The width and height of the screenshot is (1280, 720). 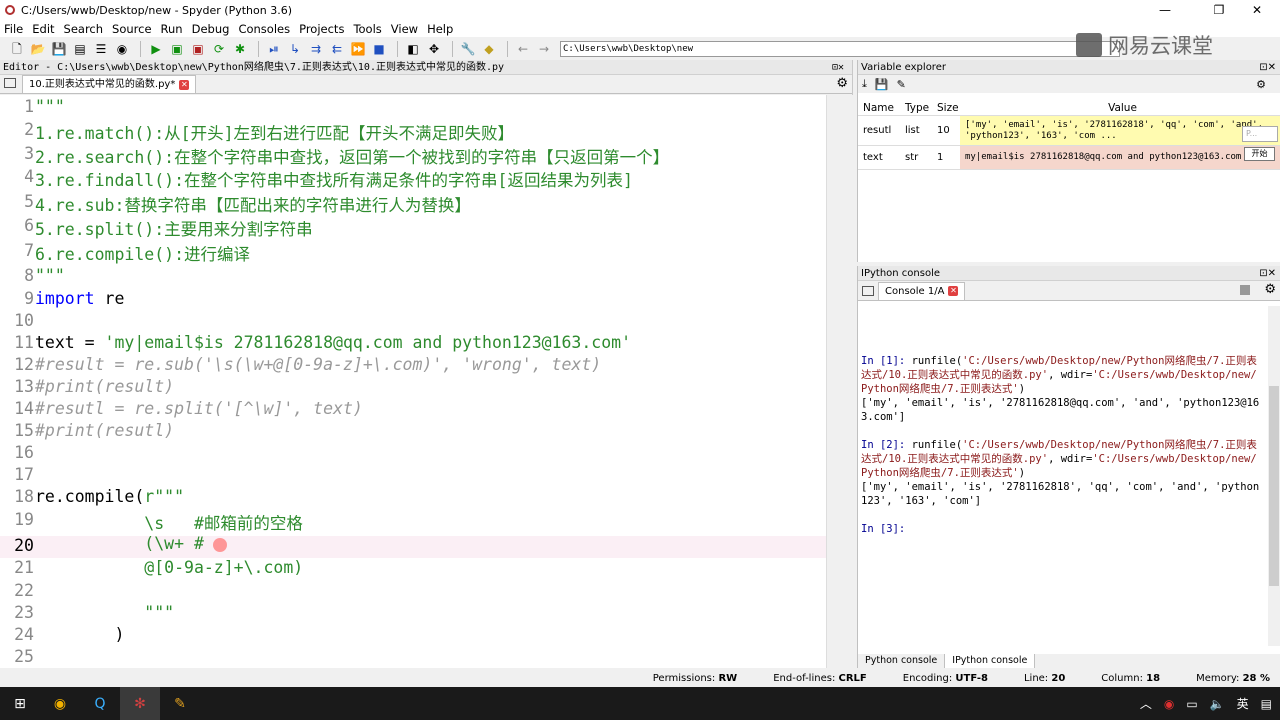 What do you see at coordinates (544, 49) in the screenshot?
I see `forward-arrow-icon: →` at bounding box center [544, 49].